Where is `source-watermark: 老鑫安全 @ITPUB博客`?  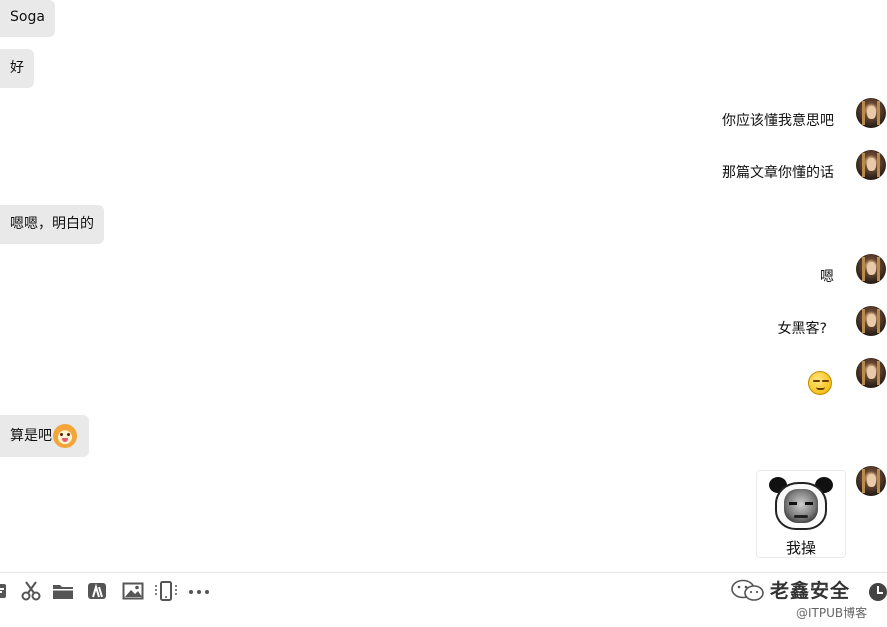 source-watermark: 老鑫安全 @ITPUB博客 is located at coordinates (807, 599).